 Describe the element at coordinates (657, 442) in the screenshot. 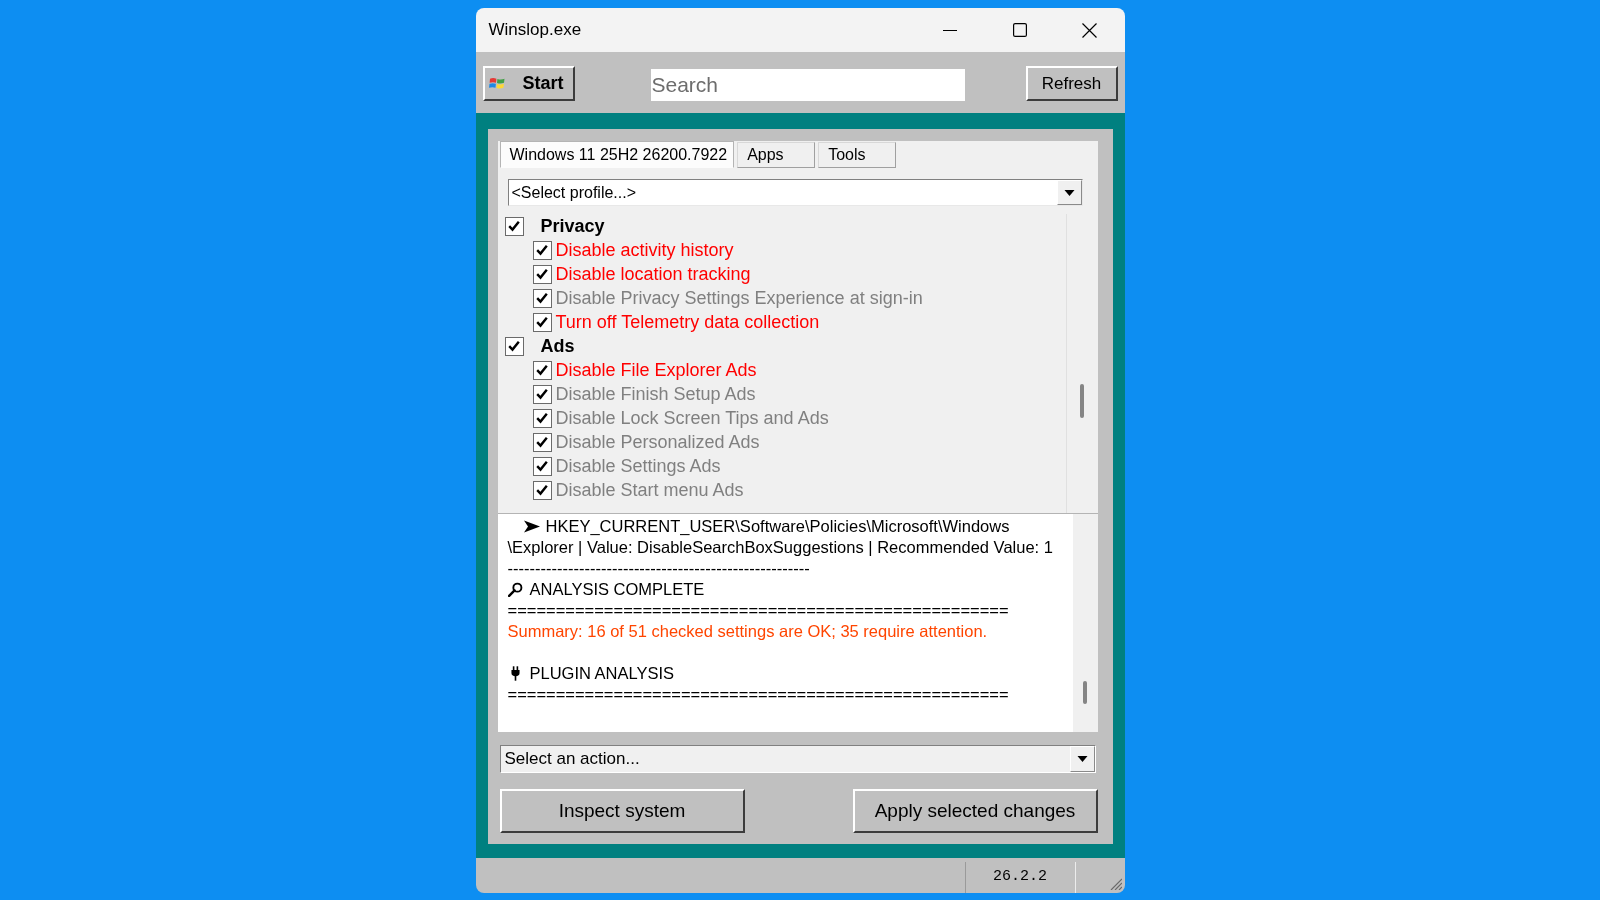

I see `setting-label: Disable Personalized Ads` at that location.